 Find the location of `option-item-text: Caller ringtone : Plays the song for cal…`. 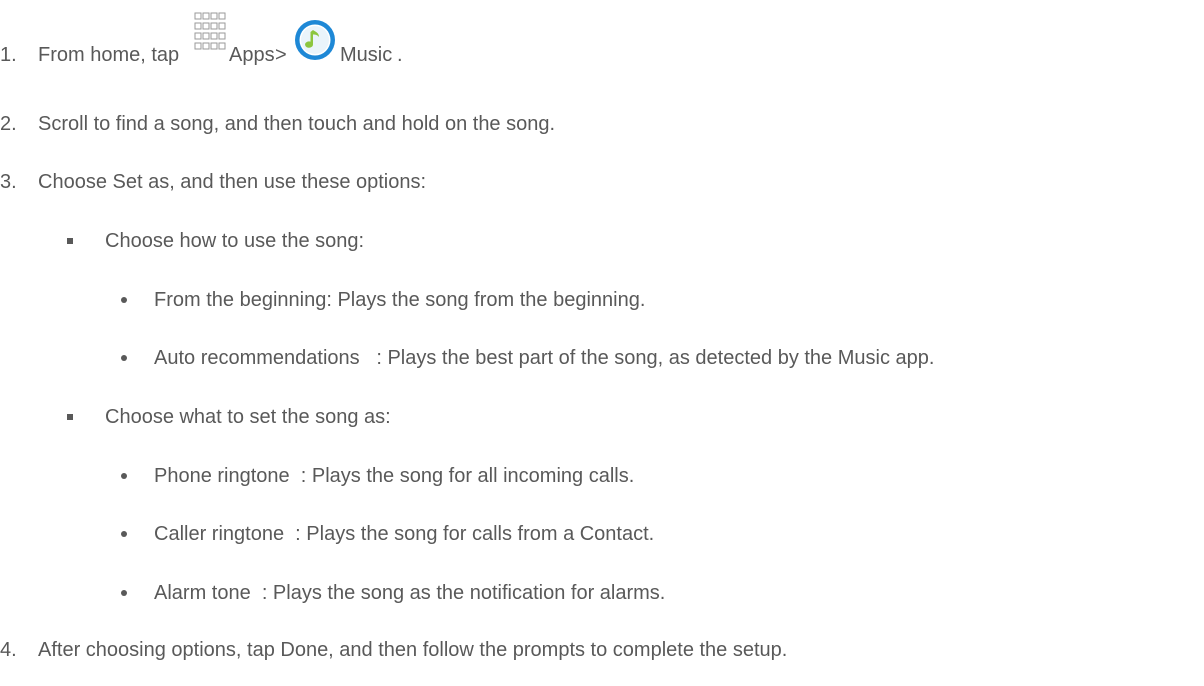

option-item-text: Caller ringtone : Plays the song for cal… is located at coordinates (404, 534).